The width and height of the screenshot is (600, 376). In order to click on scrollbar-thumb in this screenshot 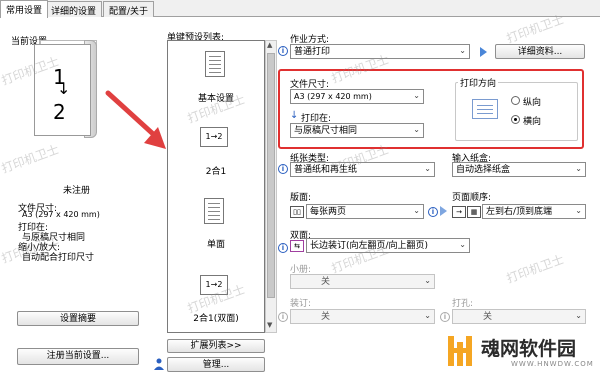, I will do `click(271, 175)`.